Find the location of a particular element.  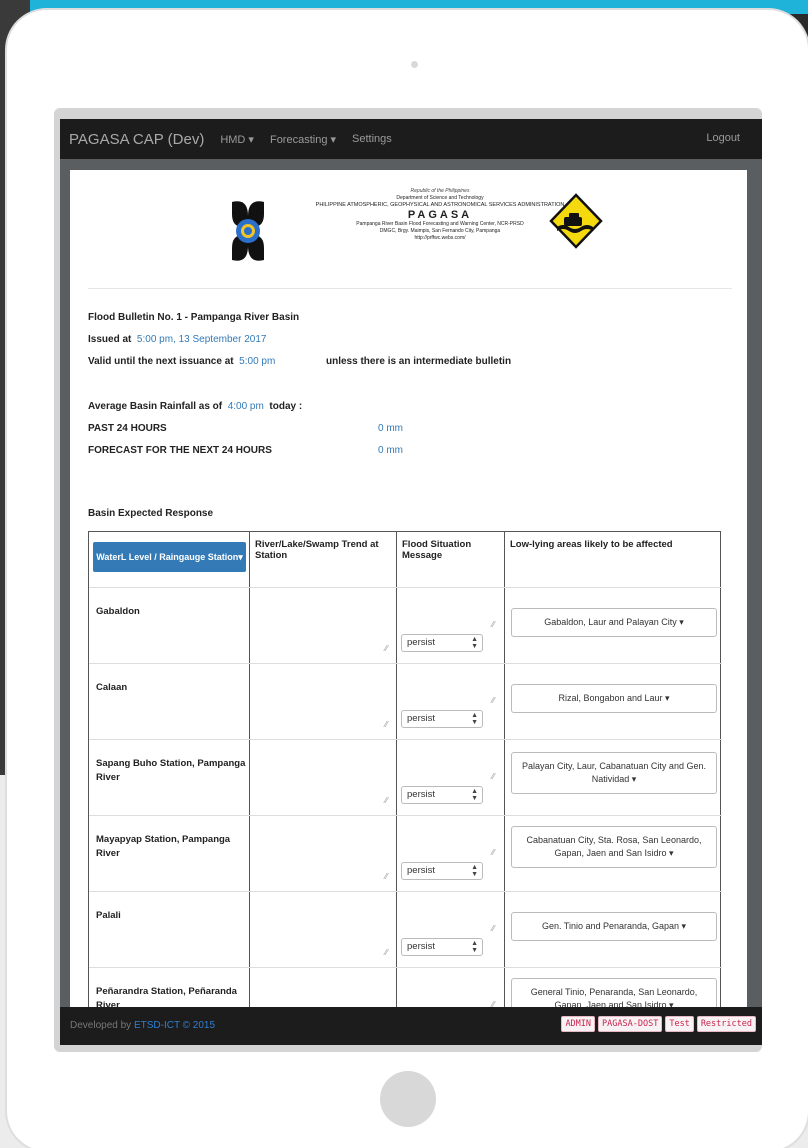

response-title: Basin Expected Response is located at coordinates (151, 513).